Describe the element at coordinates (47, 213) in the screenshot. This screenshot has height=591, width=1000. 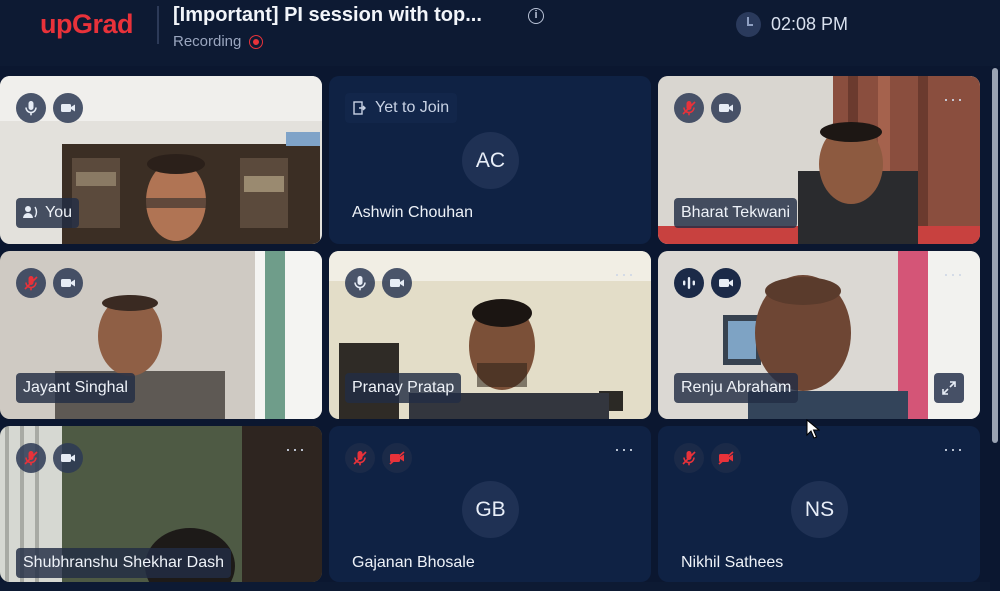
I see `participant-name: You` at that location.